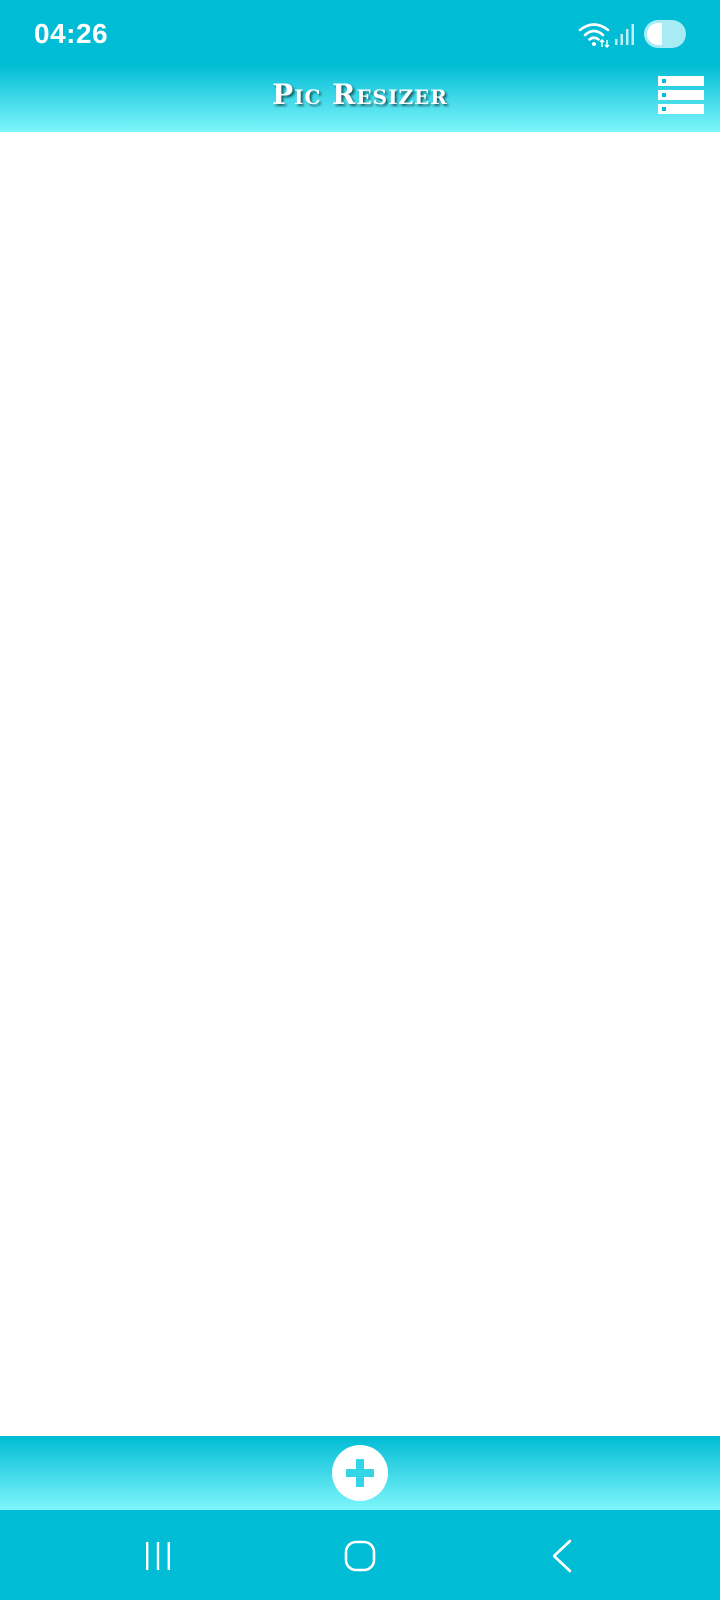 The height and width of the screenshot is (1600, 720). I want to click on plus-icon, so click(360, 1473).